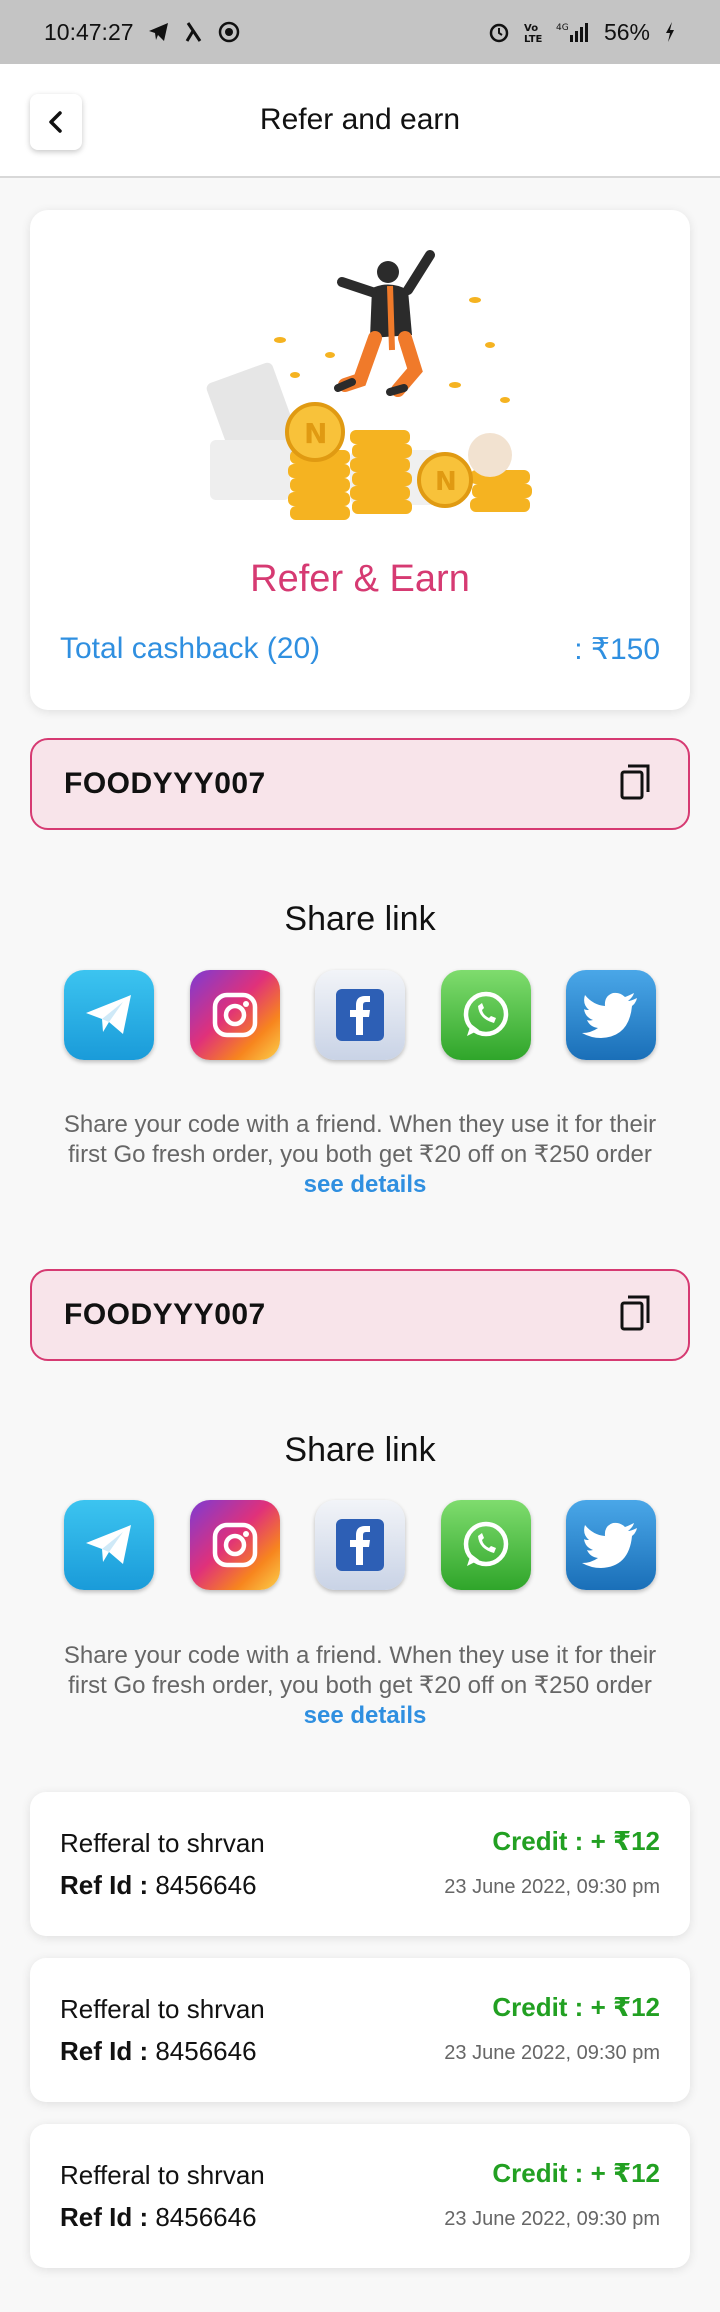 The height and width of the screenshot is (2312, 720). Describe the element at coordinates (369, 385) in the screenshot. I see `celebration-illustration: N N` at that location.